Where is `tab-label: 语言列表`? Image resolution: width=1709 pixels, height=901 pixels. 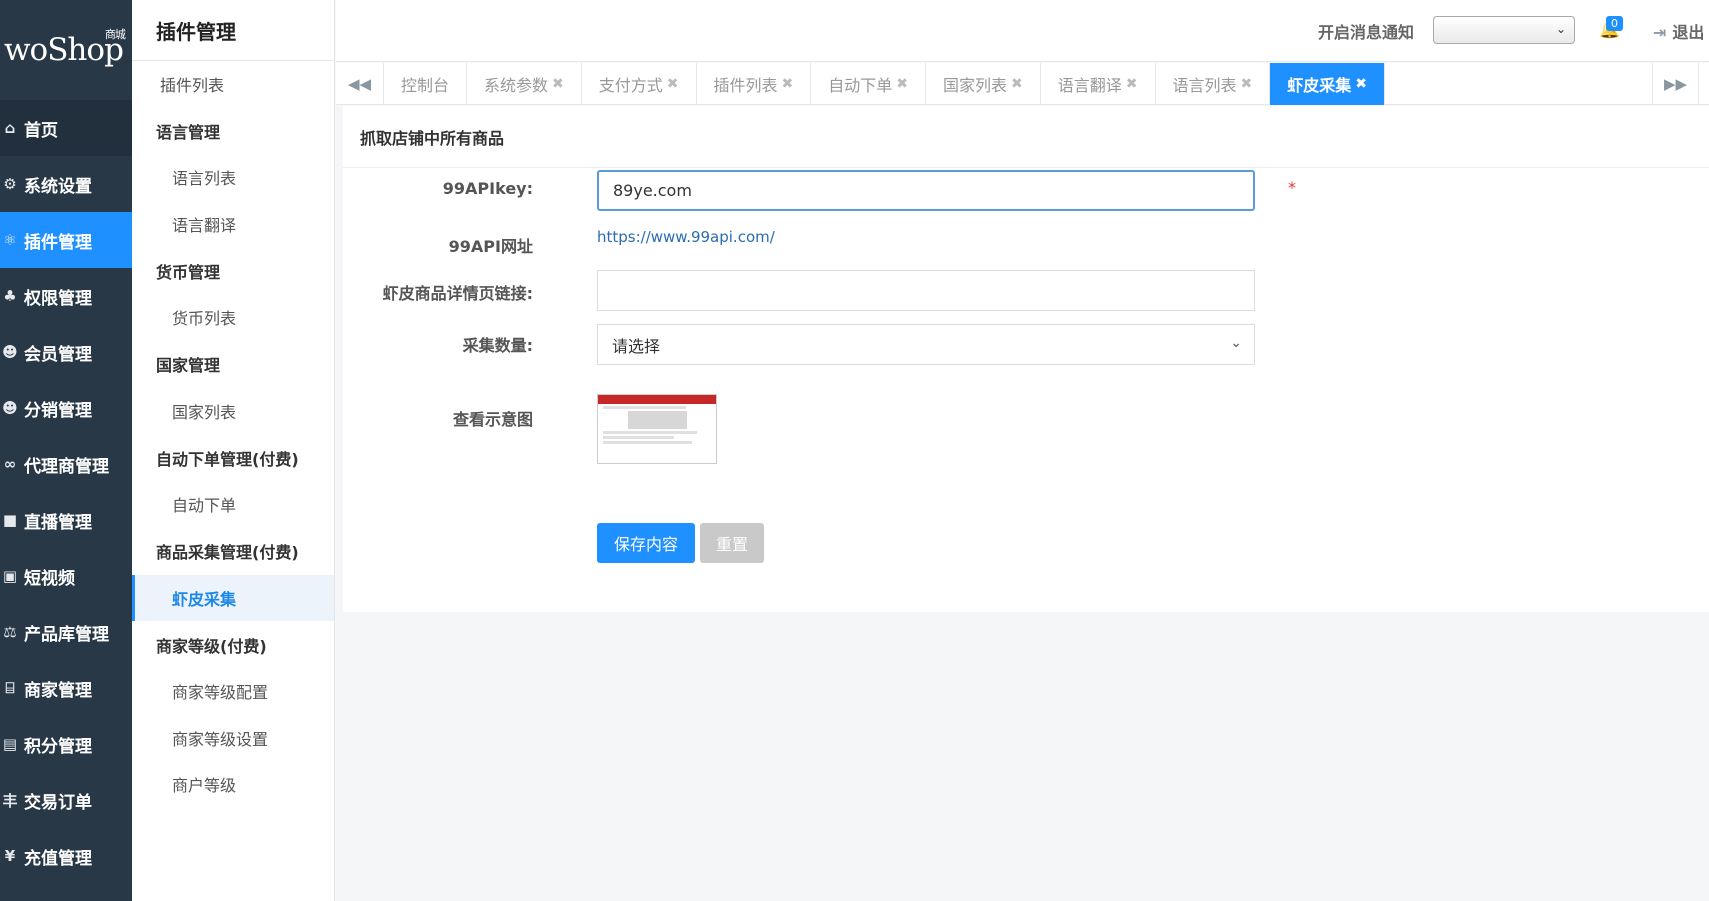
tab-label: 语言列表 is located at coordinates (1204, 85).